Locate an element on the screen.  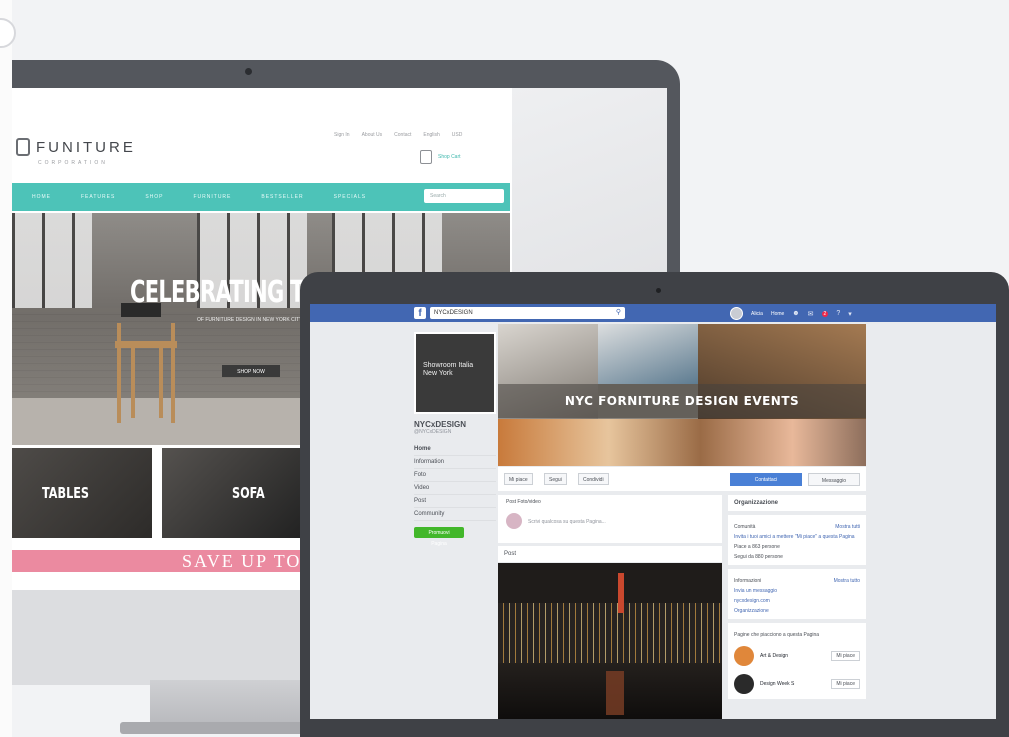
cover-photo: NYC FORNITURE DESIGN EVENTS is located at coordinates (682, 395).